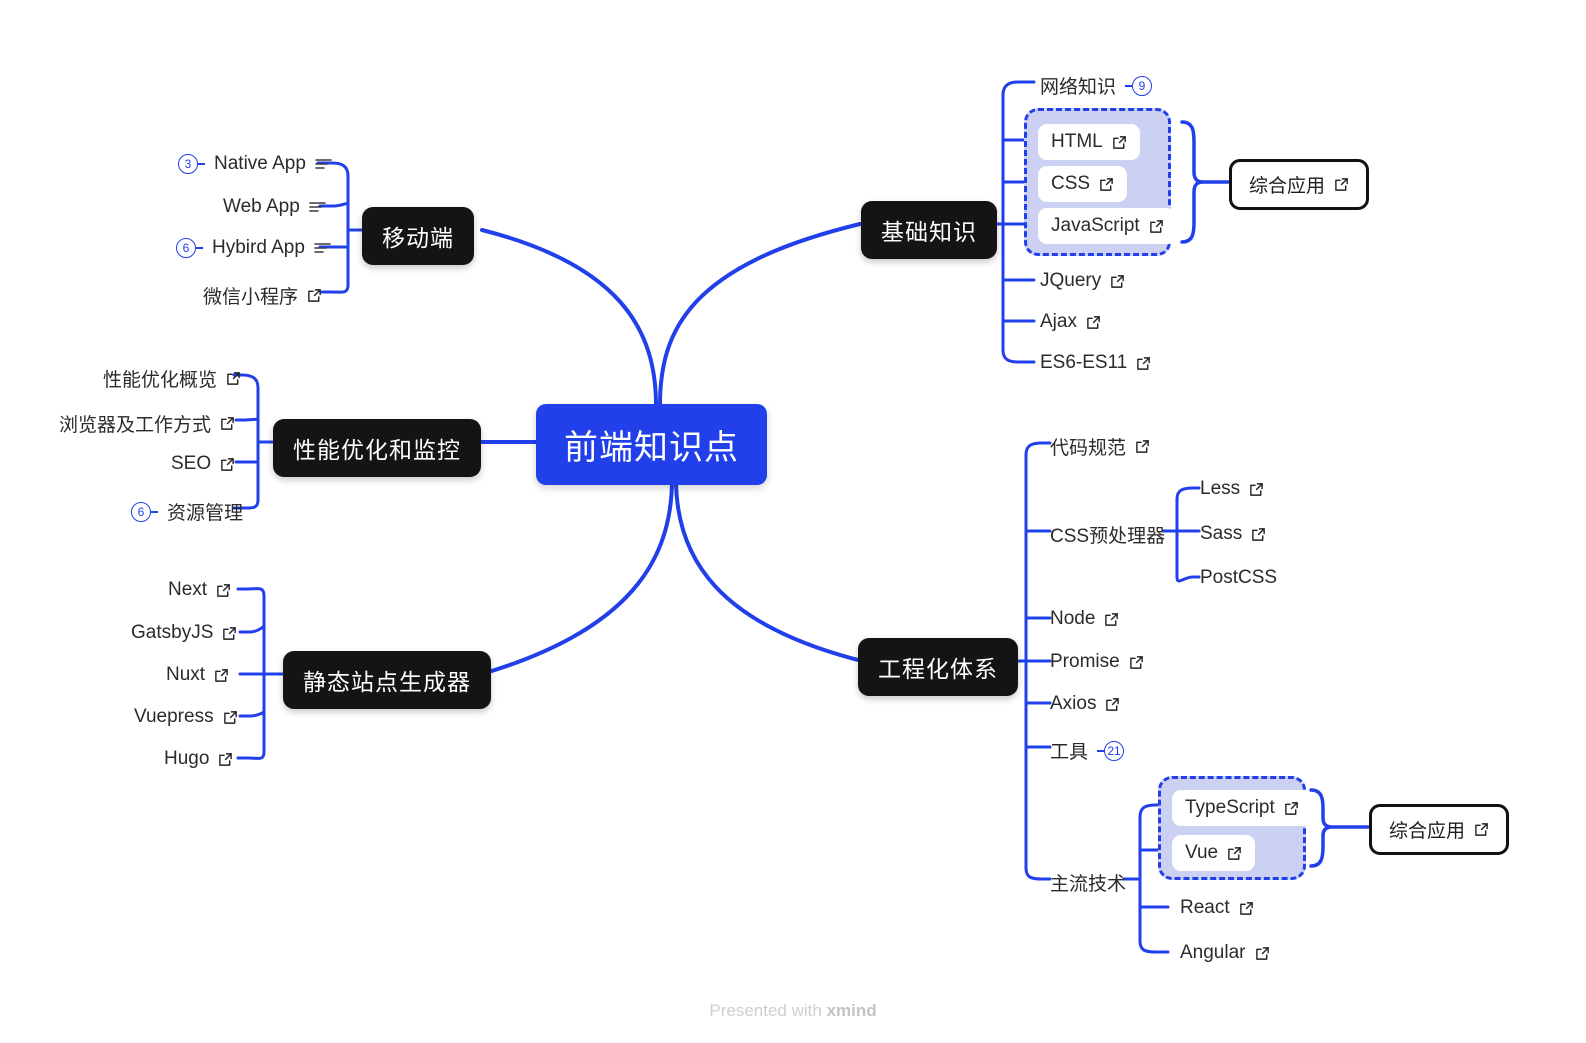 The height and width of the screenshot is (1043, 1586). What do you see at coordinates (1205, 907) in the screenshot?
I see `subtopic-label: React` at bounding box center [1205, 907].